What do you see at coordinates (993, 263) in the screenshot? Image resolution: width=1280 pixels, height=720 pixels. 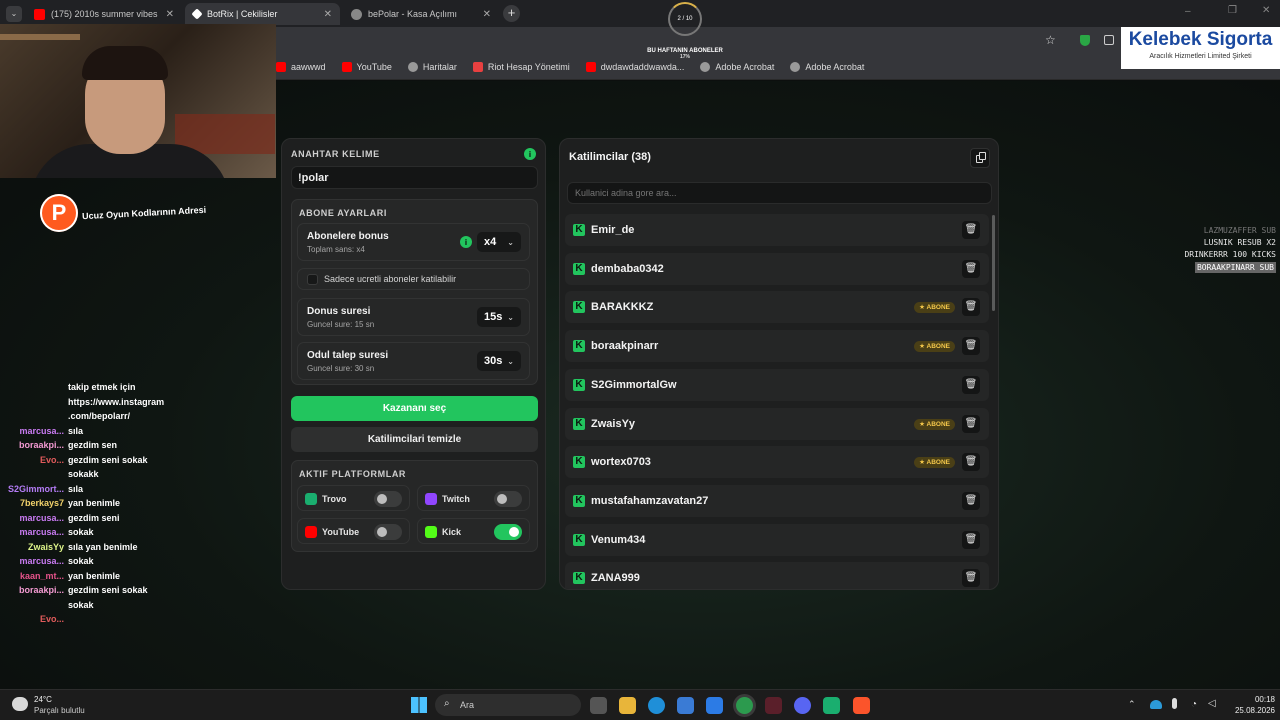 I see `scrollbar` at bounding box center [993, 263].